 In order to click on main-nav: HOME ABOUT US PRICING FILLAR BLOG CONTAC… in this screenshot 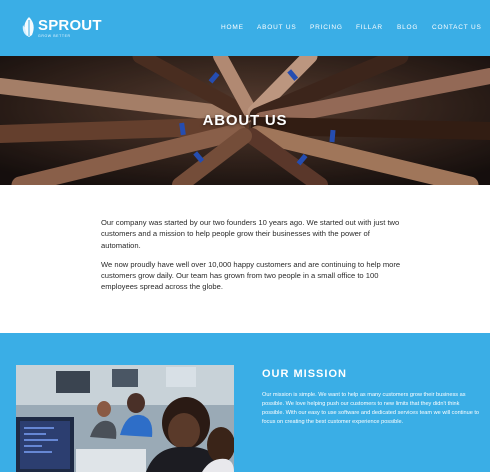, I will do `click(245, 29)`.